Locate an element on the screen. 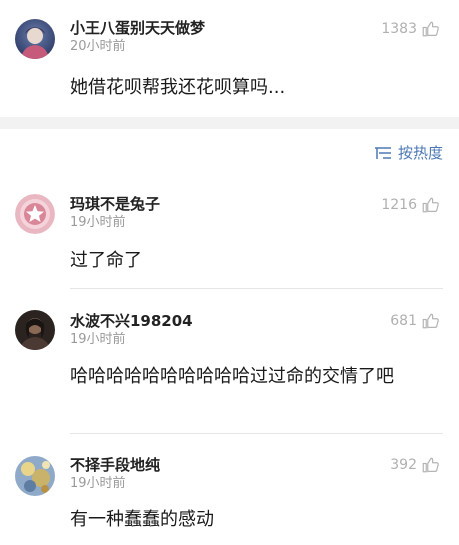 This screenshot has width=459, height=545. comment-text: 有一种蠢蠢的感动 is located at coordinates (142, 519).